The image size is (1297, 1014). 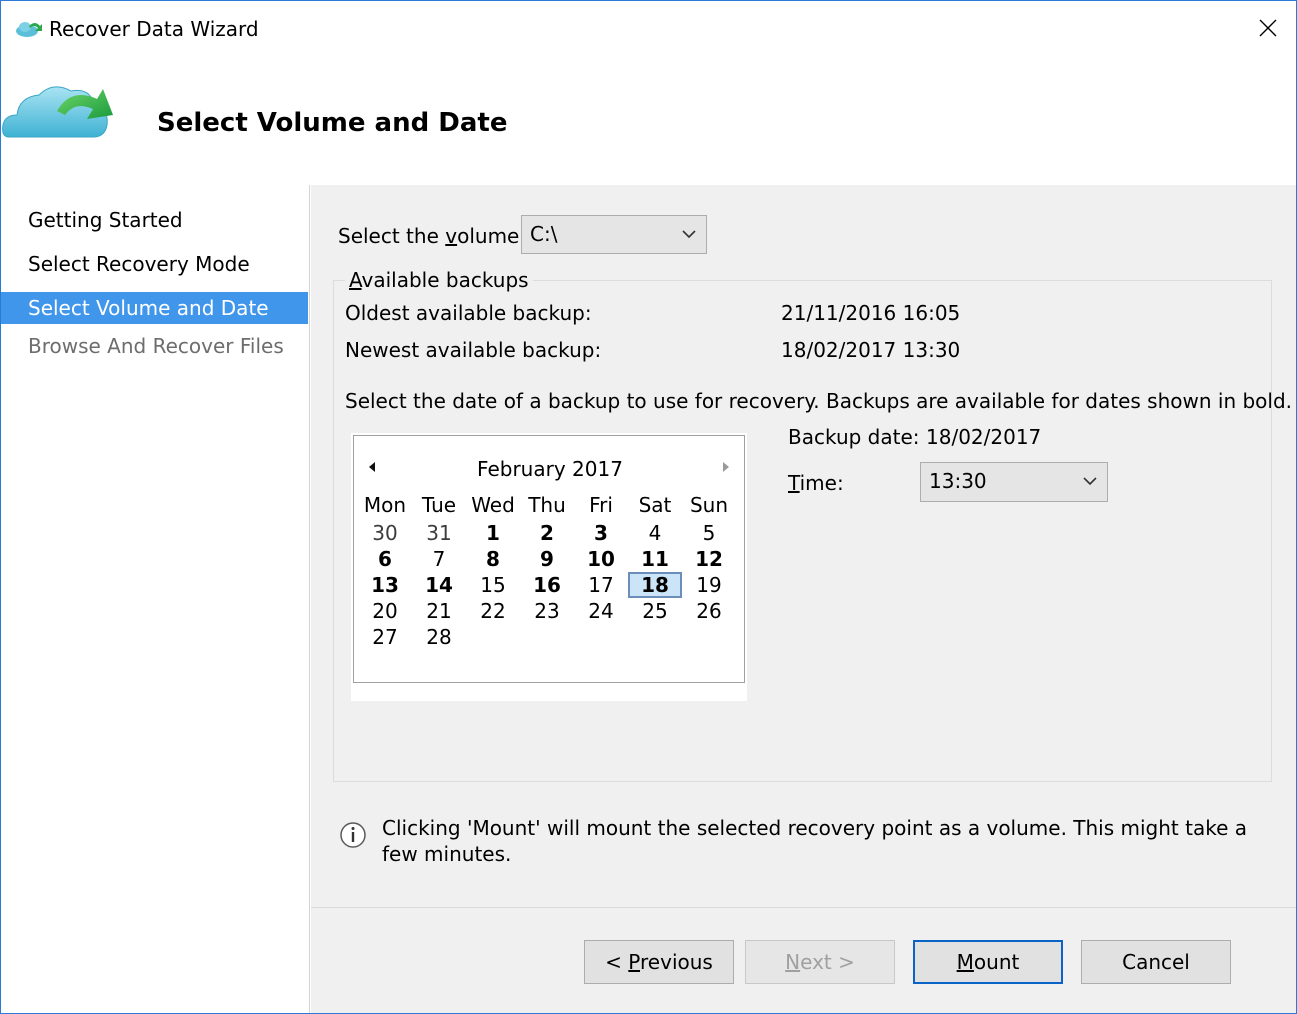 What do you see at coordinates (601, 505) in the screenshot?
I see `weekday-header: Fri` at bounding box center [601, 505].